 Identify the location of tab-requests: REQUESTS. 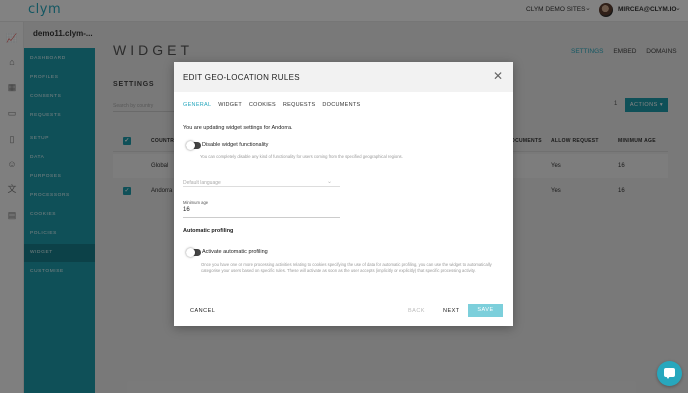
(299, 105).